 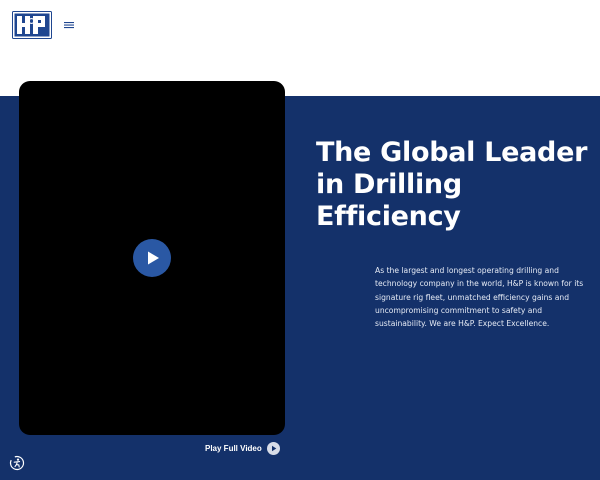 I want to click on hamburger-menu-icon, so click(x=69, y=25).